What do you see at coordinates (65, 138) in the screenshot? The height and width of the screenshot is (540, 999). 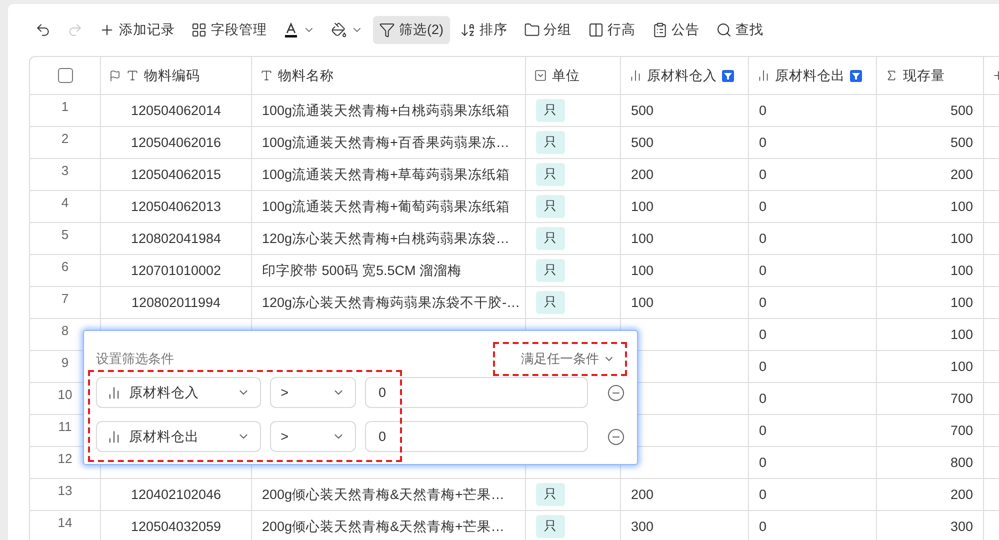 I see `row-number: 2` at bounding box center [65, 138].